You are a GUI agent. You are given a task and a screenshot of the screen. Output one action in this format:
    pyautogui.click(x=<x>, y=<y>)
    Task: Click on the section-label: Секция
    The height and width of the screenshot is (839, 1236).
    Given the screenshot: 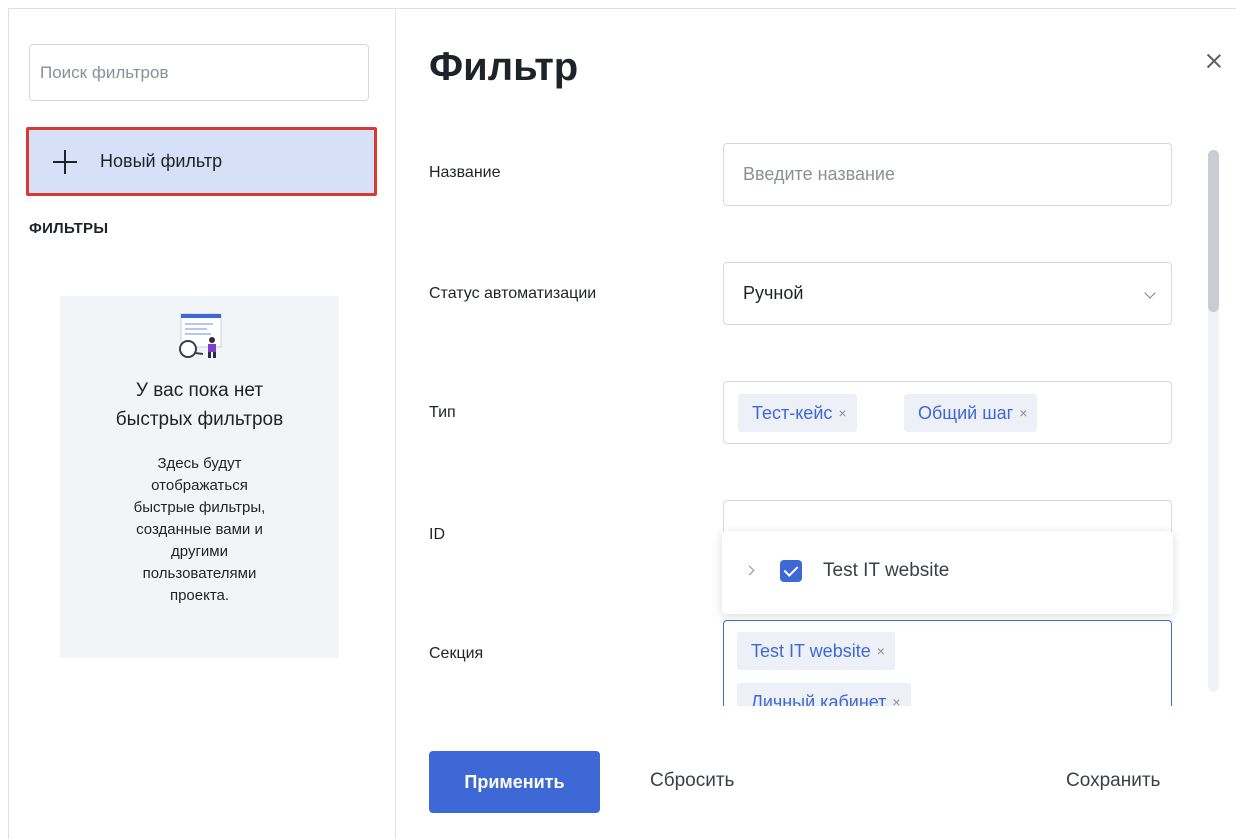 What is the action you would take?
    pyautogui.click(x=456, y=653)
    